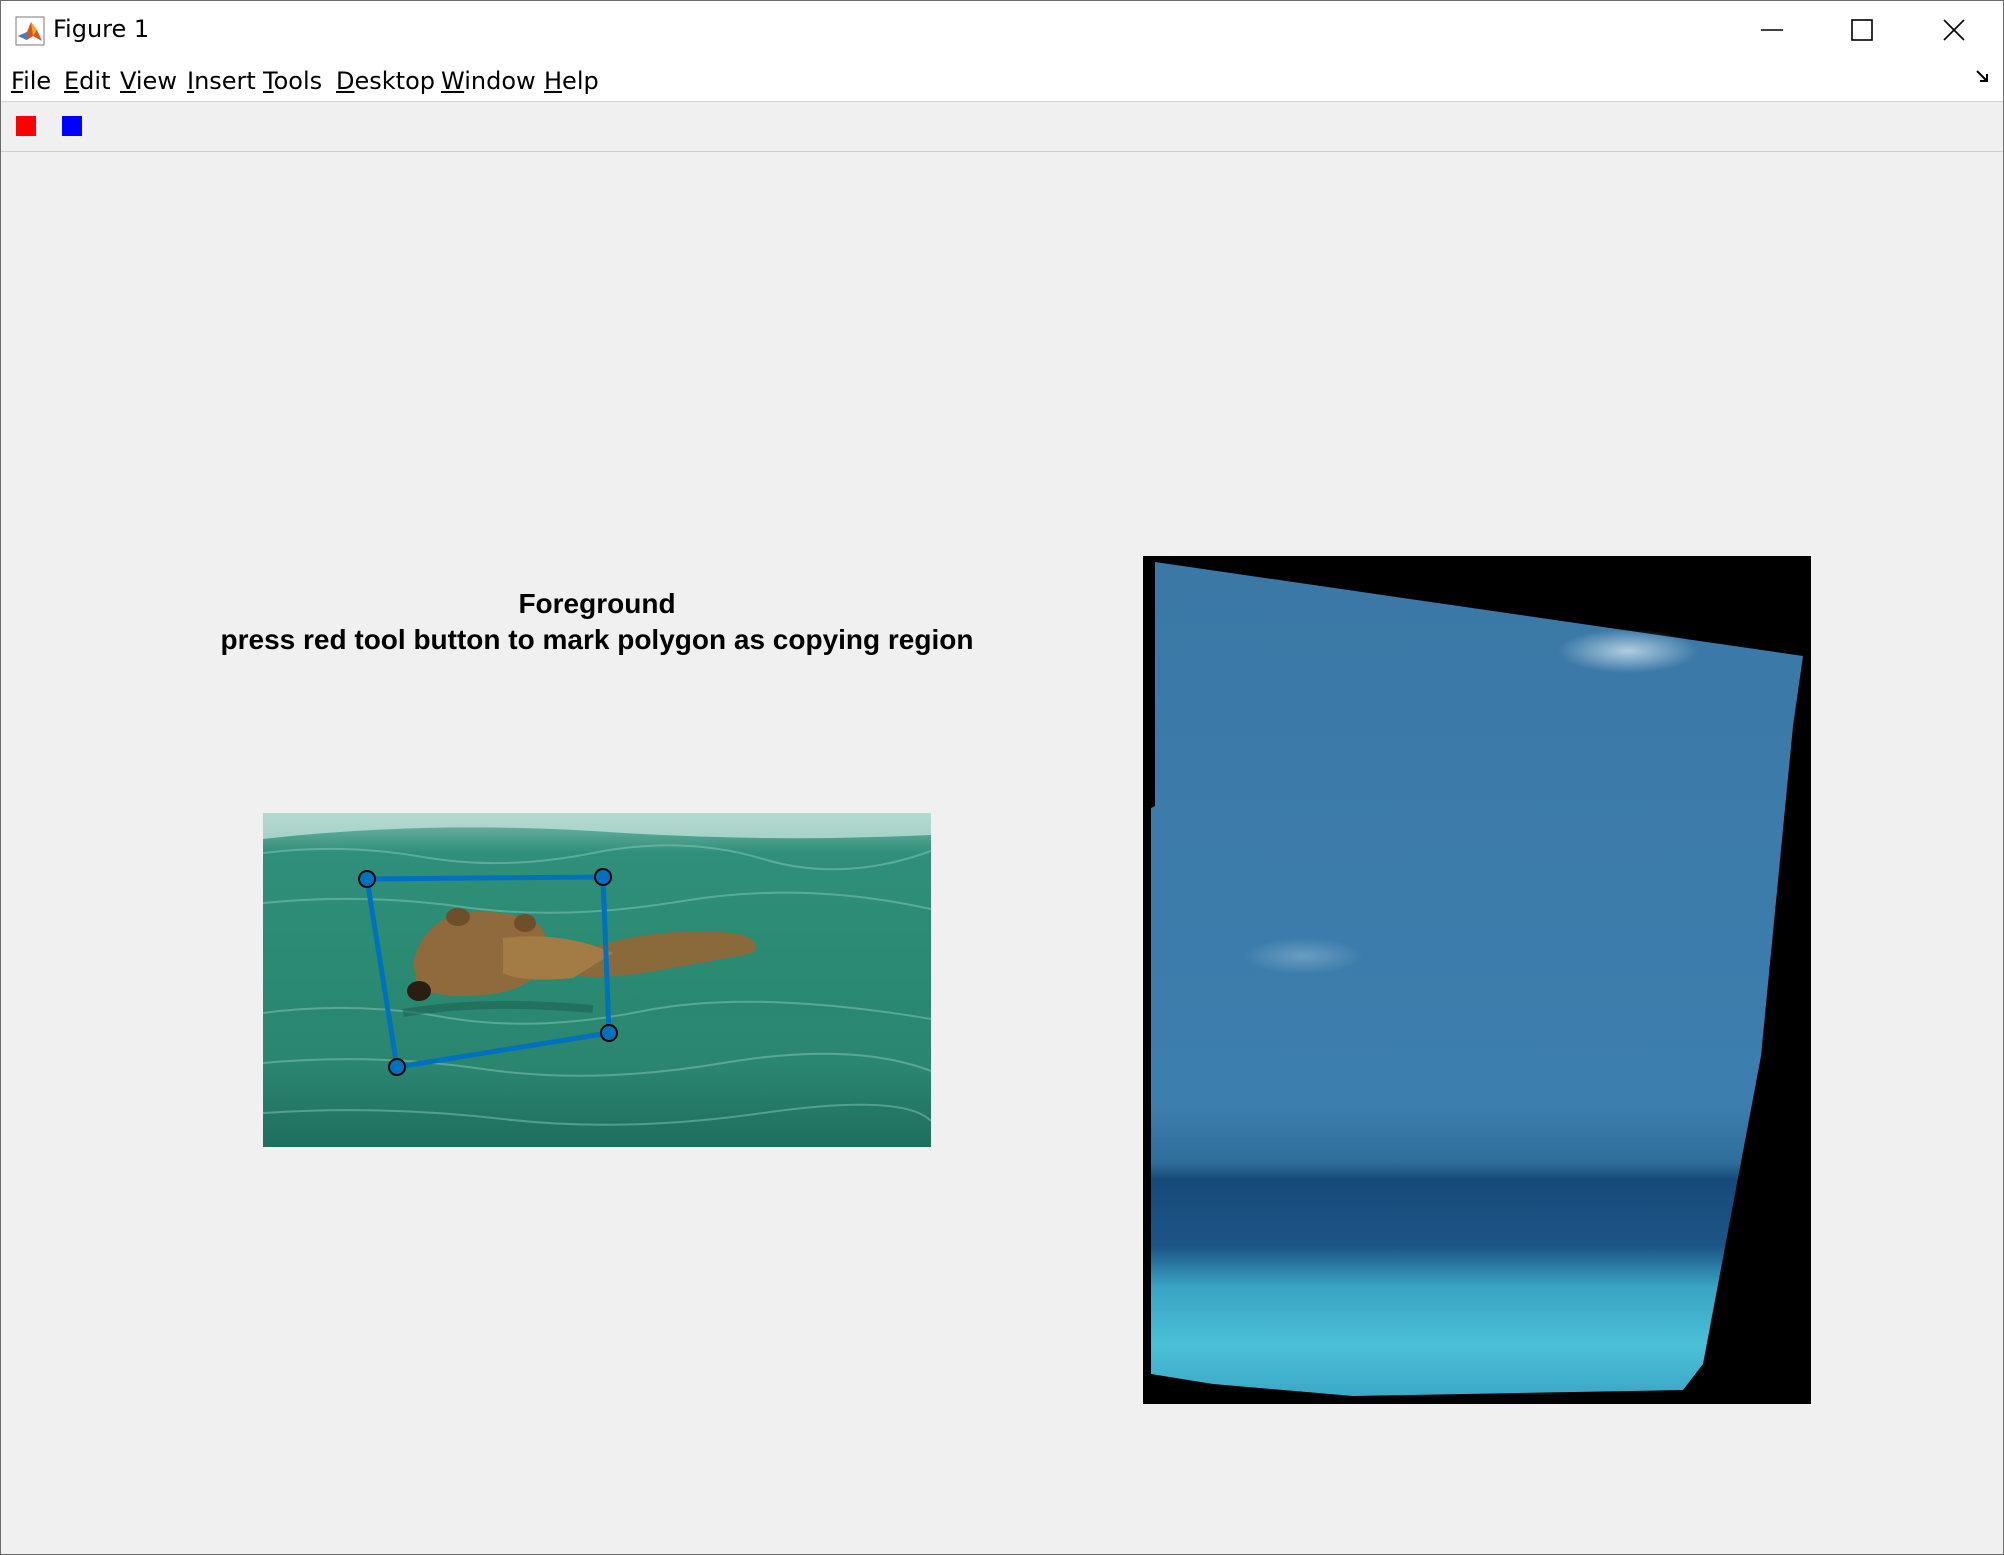  I want to click on matlab-logo-icon, so click(30, 31).